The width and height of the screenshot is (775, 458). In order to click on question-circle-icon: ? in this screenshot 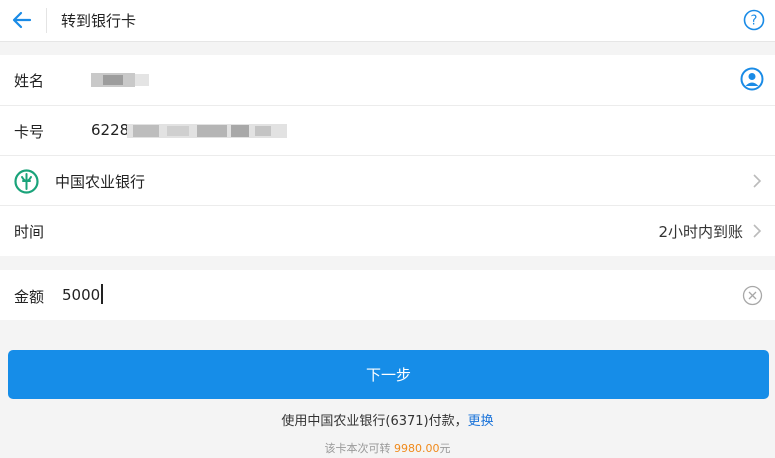, I will do `click(754, 20)`.